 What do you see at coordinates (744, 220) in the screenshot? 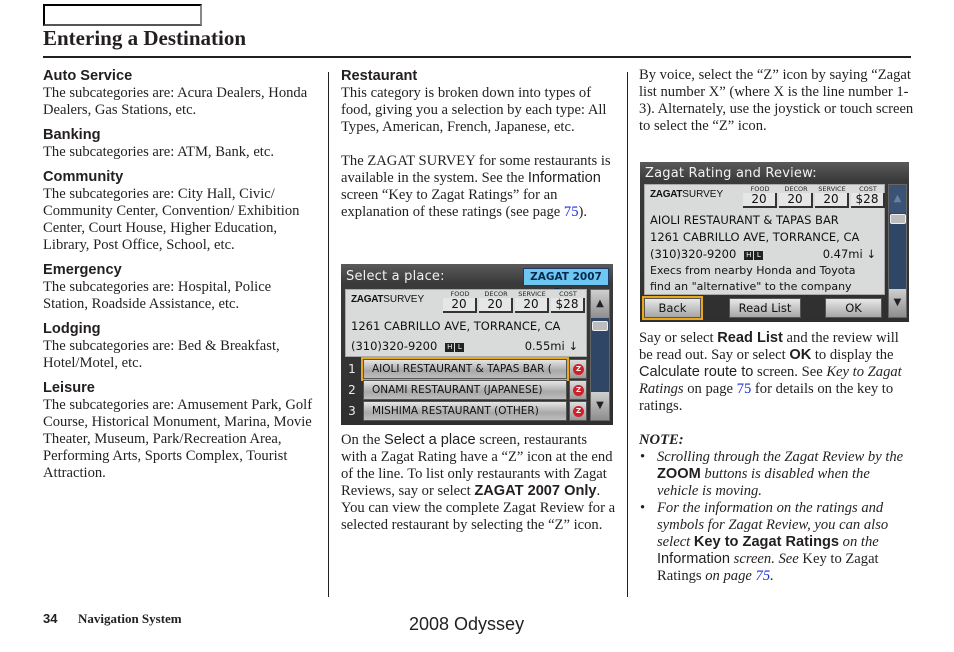
I see `restaurant-name: AIOLI RESTAURANT & TAPAS BAR` at bounding box center [744, 220].